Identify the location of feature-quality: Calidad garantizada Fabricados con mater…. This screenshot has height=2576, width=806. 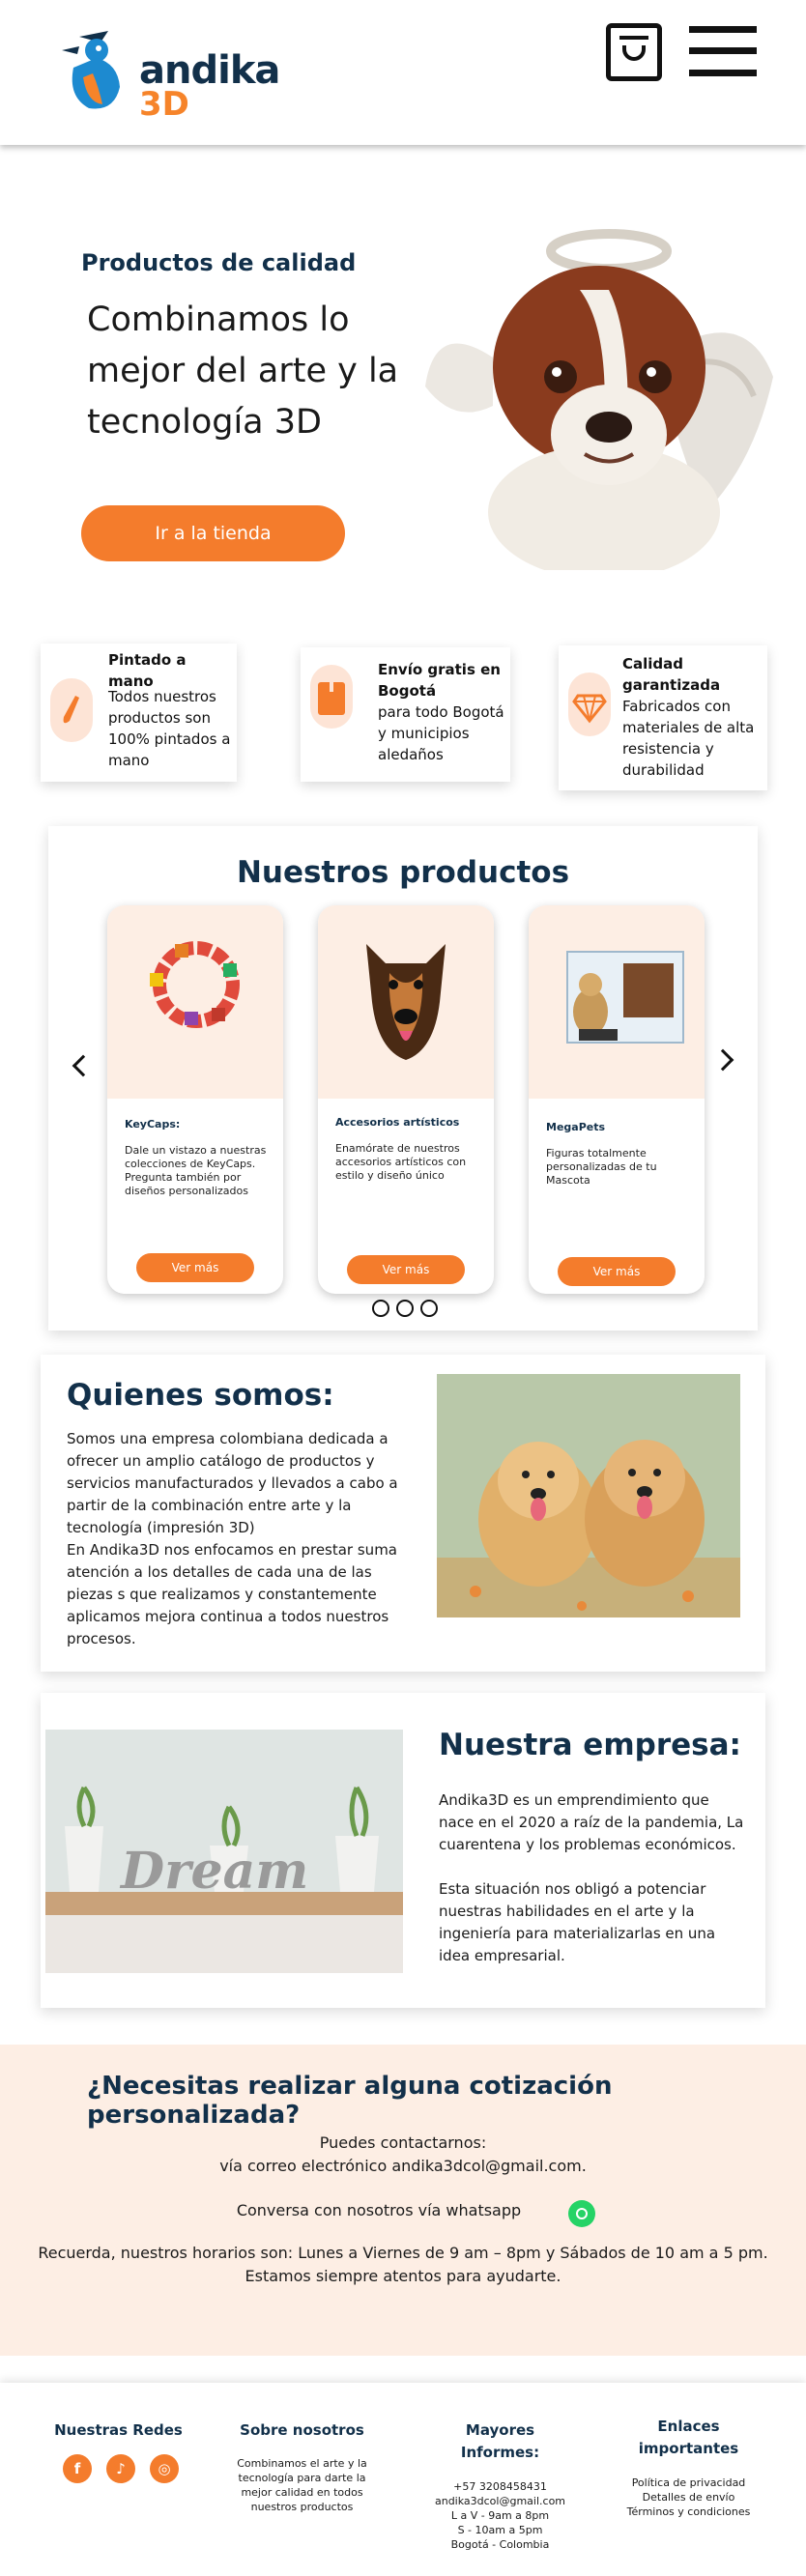
(663, 718).